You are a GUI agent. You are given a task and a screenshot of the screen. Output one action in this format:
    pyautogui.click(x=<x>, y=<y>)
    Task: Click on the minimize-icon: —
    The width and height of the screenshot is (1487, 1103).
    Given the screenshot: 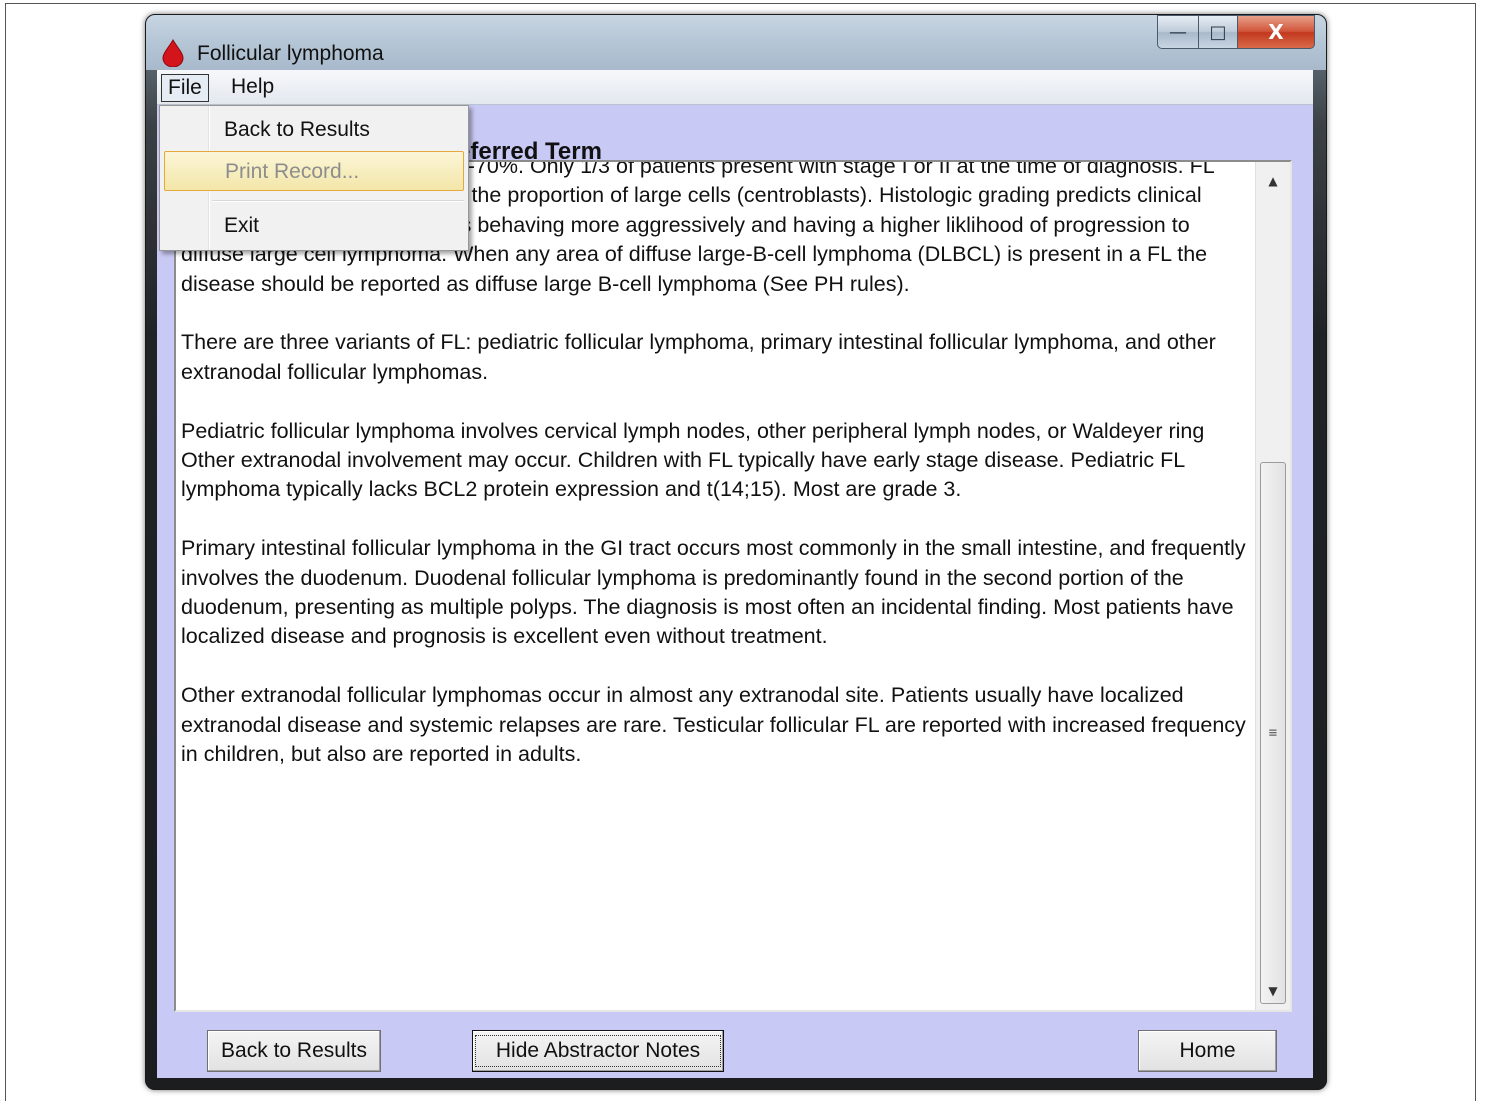 What is the action you would take?
    pyautogui.click(x=1178, y=32)
    